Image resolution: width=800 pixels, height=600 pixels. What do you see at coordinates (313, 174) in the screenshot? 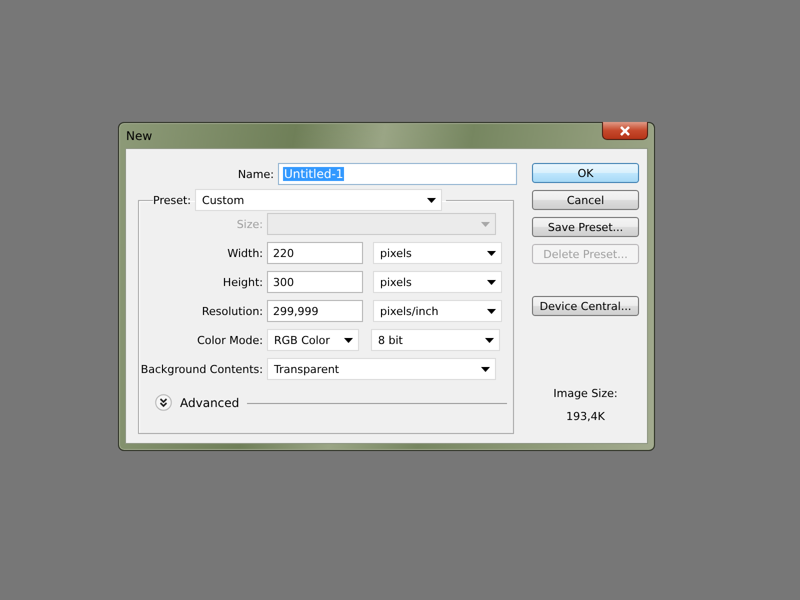
I see `name-value: Untitled-1` at bounding box center [313, 174].